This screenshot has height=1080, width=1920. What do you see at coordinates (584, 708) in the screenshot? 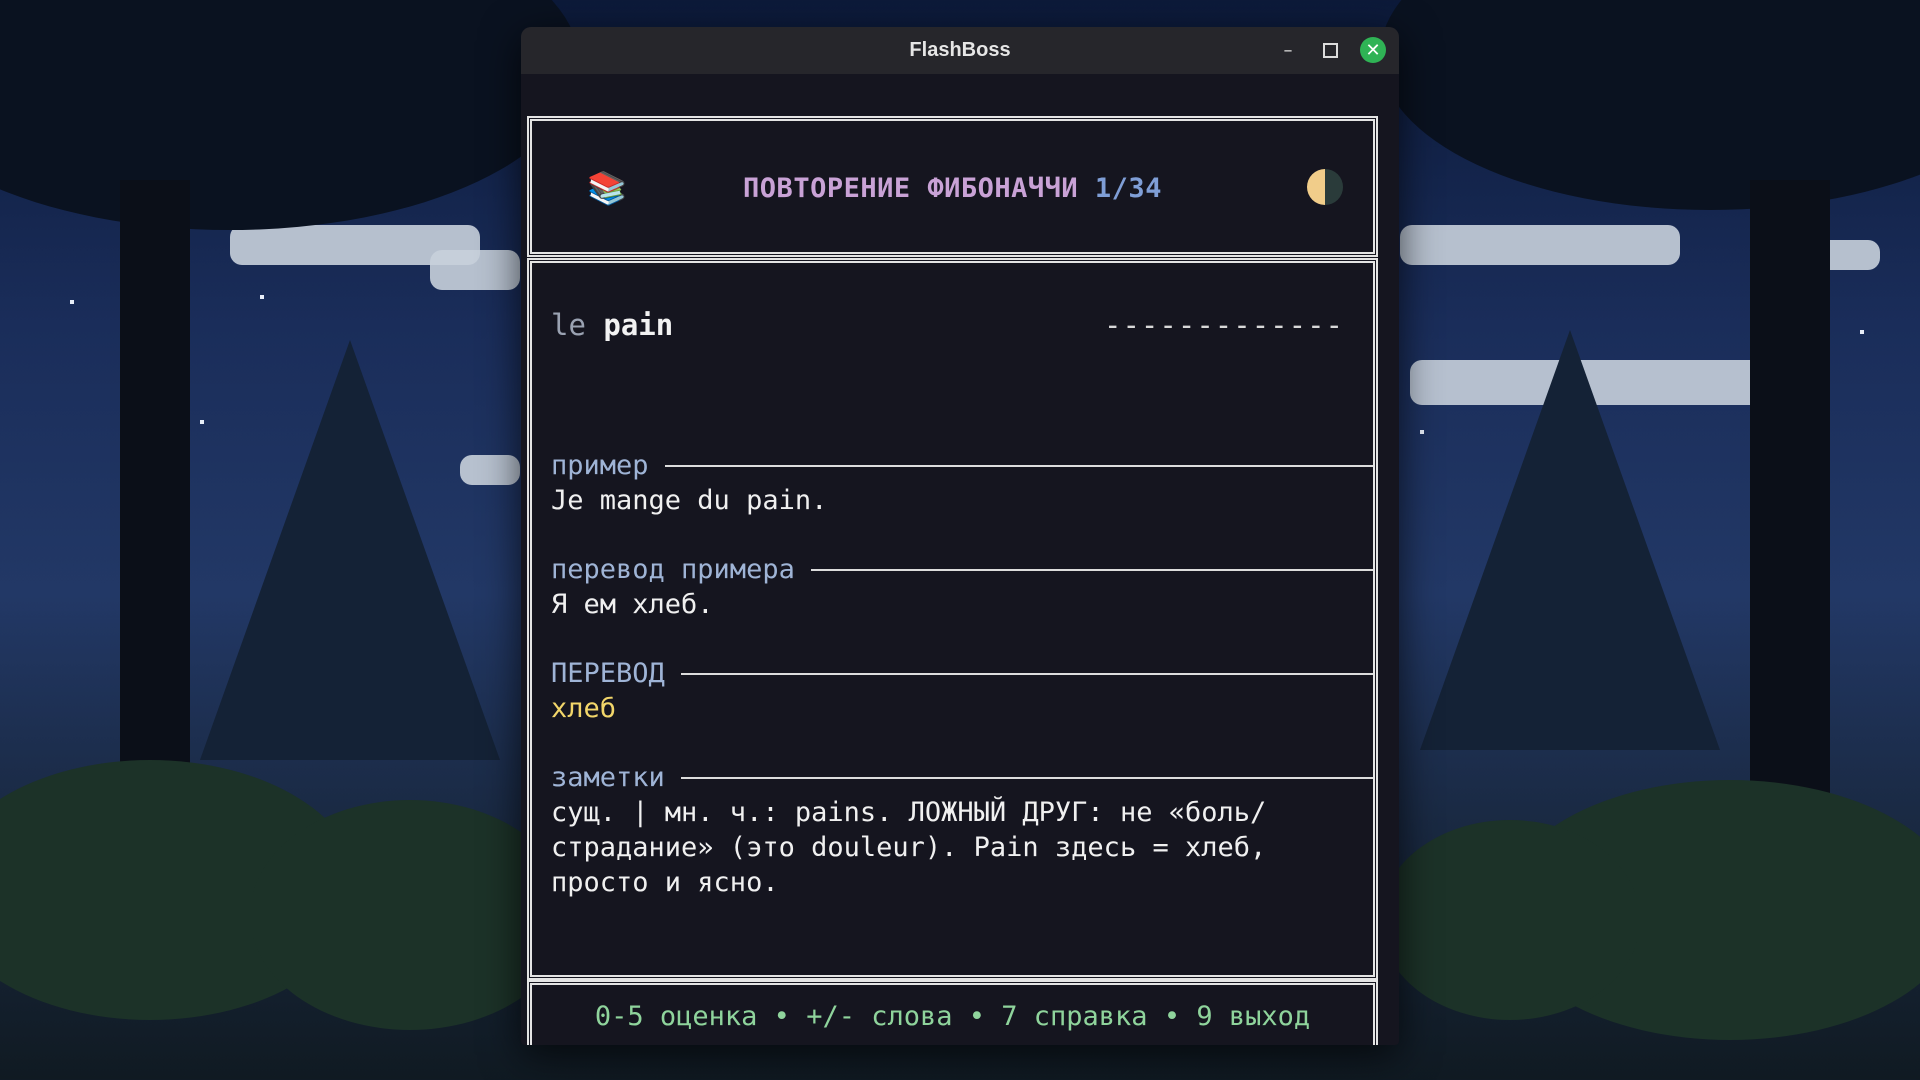
I see `section-text: хлеб` at bounding box center [584, 708].